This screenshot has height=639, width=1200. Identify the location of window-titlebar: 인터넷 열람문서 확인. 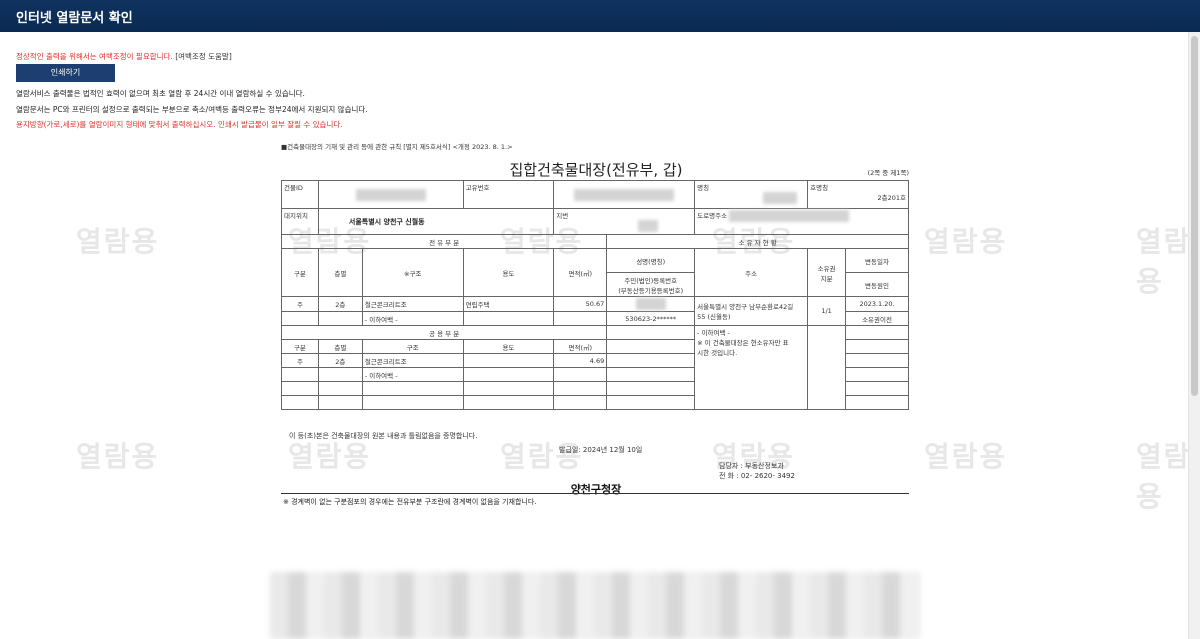
(600, 16).